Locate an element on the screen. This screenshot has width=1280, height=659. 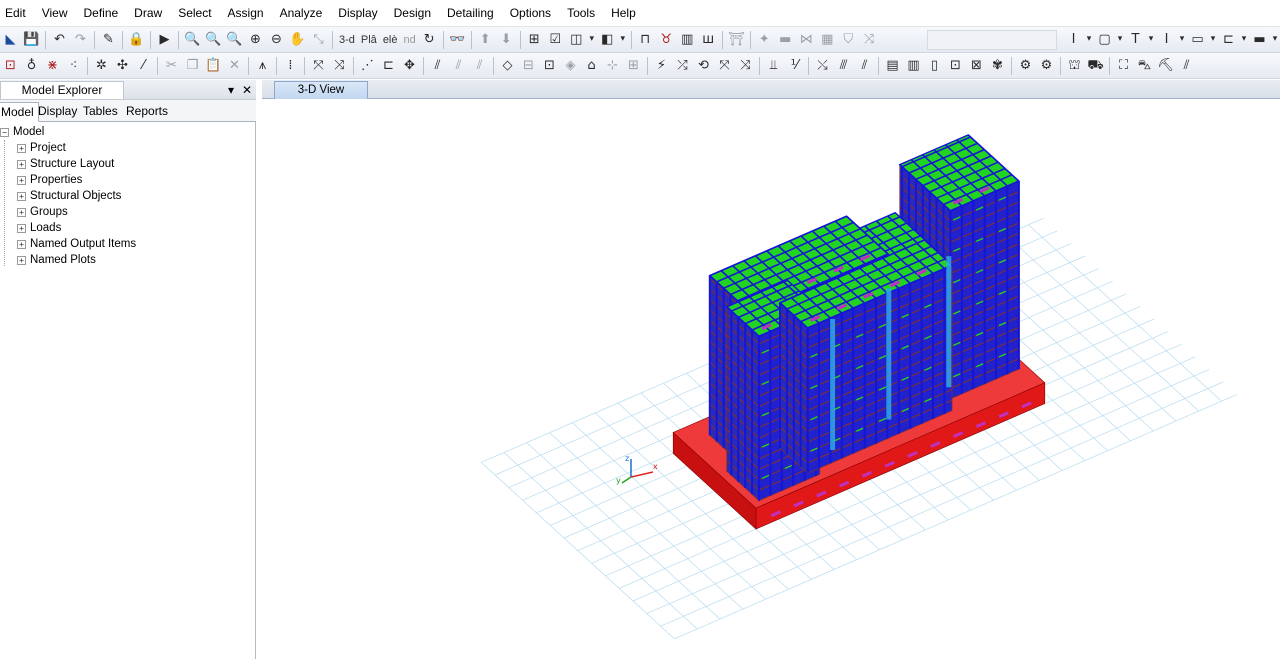
tree-node-loads: + Loads is located at coordinates (39, 228).